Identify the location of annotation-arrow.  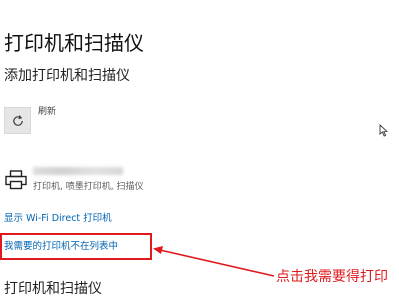
(214, 261).